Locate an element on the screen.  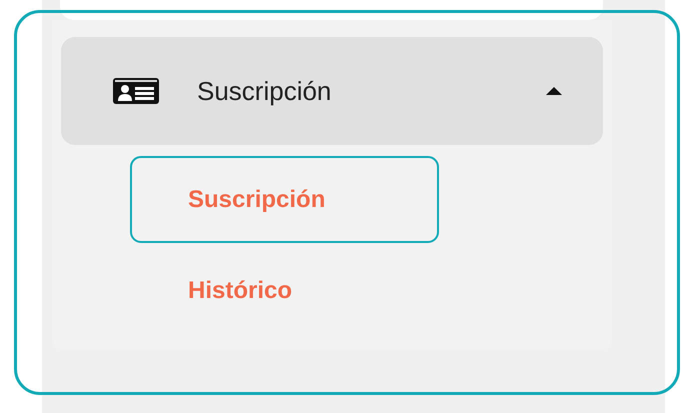
id-card-icon is located at coordinates (136, 91).